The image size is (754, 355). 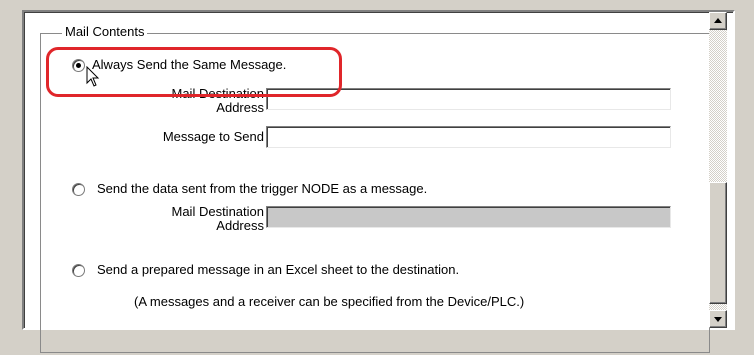 I want to click on triangle-up-icon, so click(x=718, y=20).